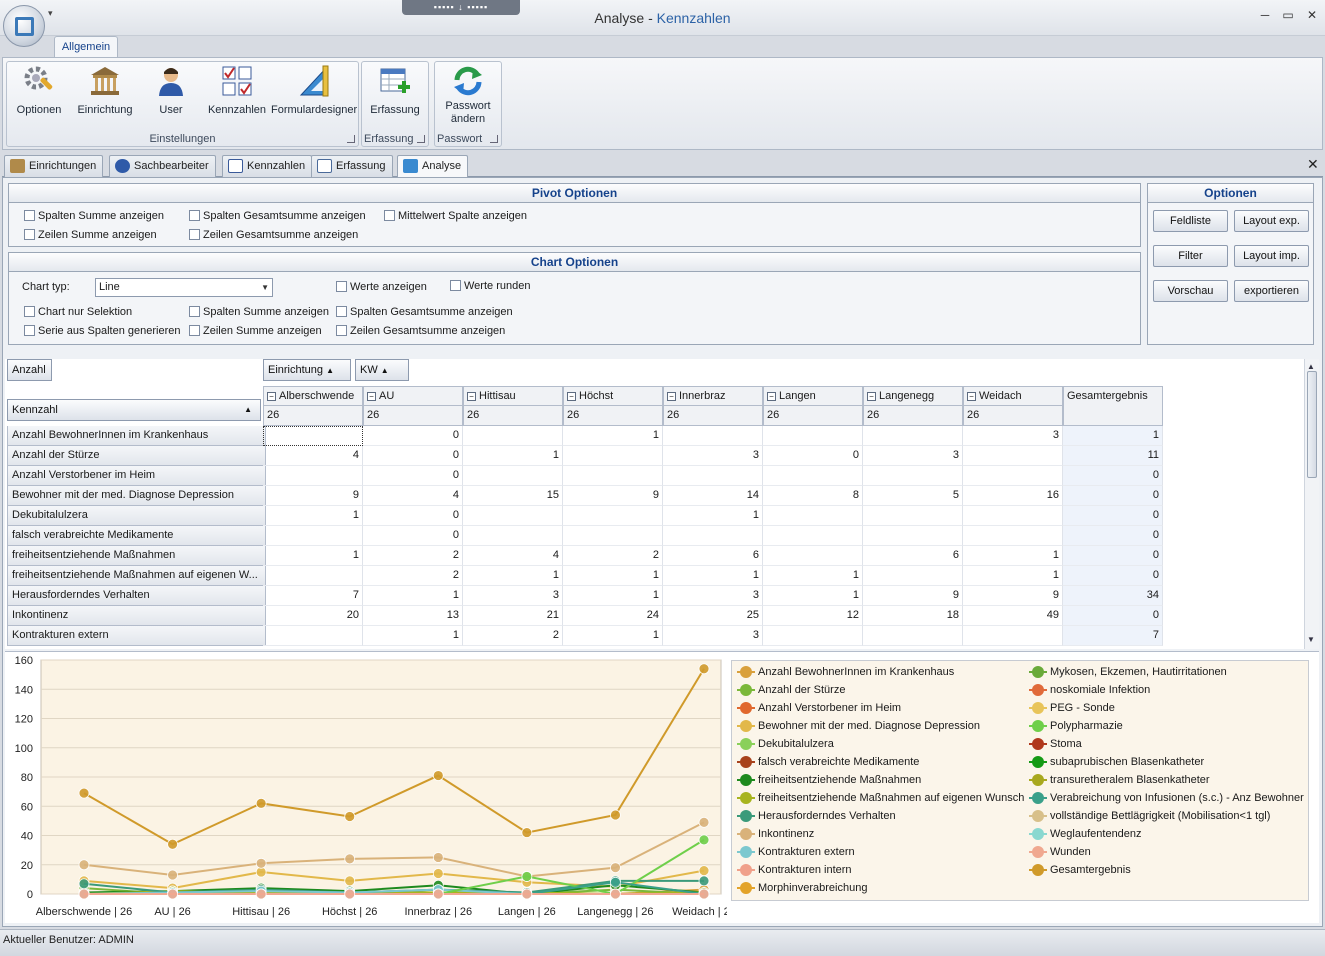 This screenshot has width=1325, height=956. I want to click on passwort-aendern-button: Passwort ändern, so click(468, 96).